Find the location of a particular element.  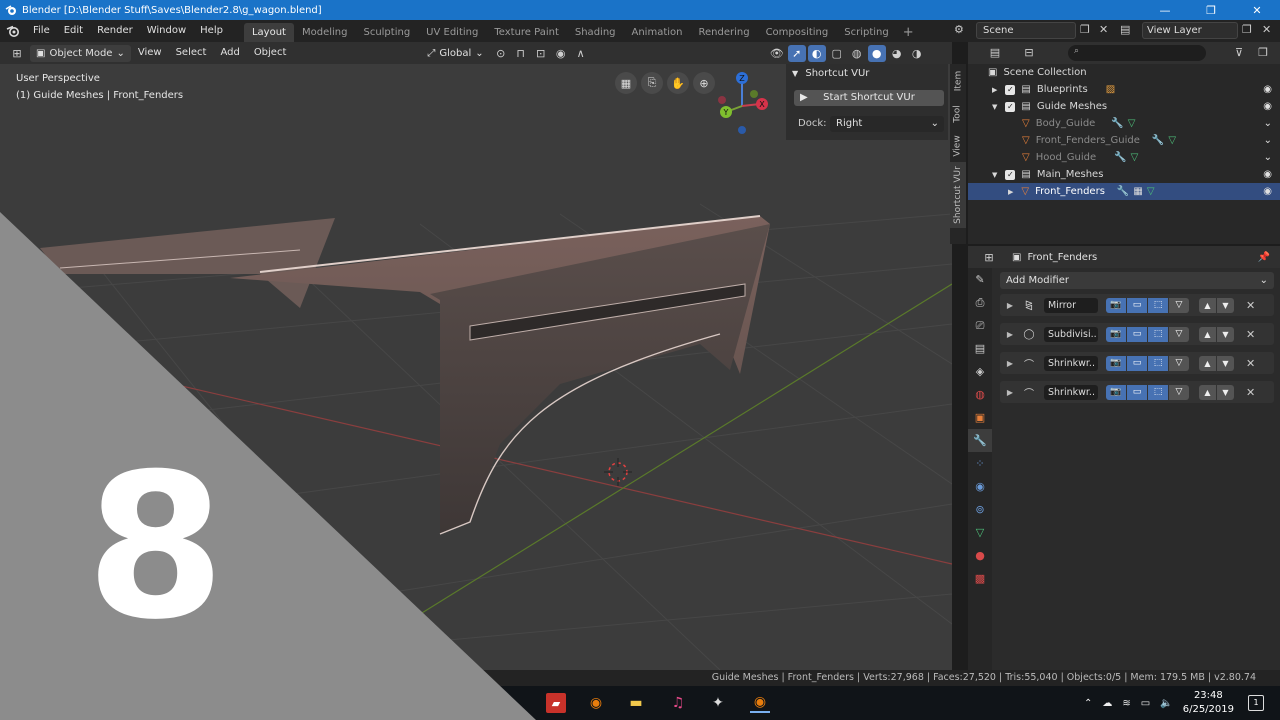

modifier-name-field: Shrinkwr.. is located at coordinates (1071, 392).